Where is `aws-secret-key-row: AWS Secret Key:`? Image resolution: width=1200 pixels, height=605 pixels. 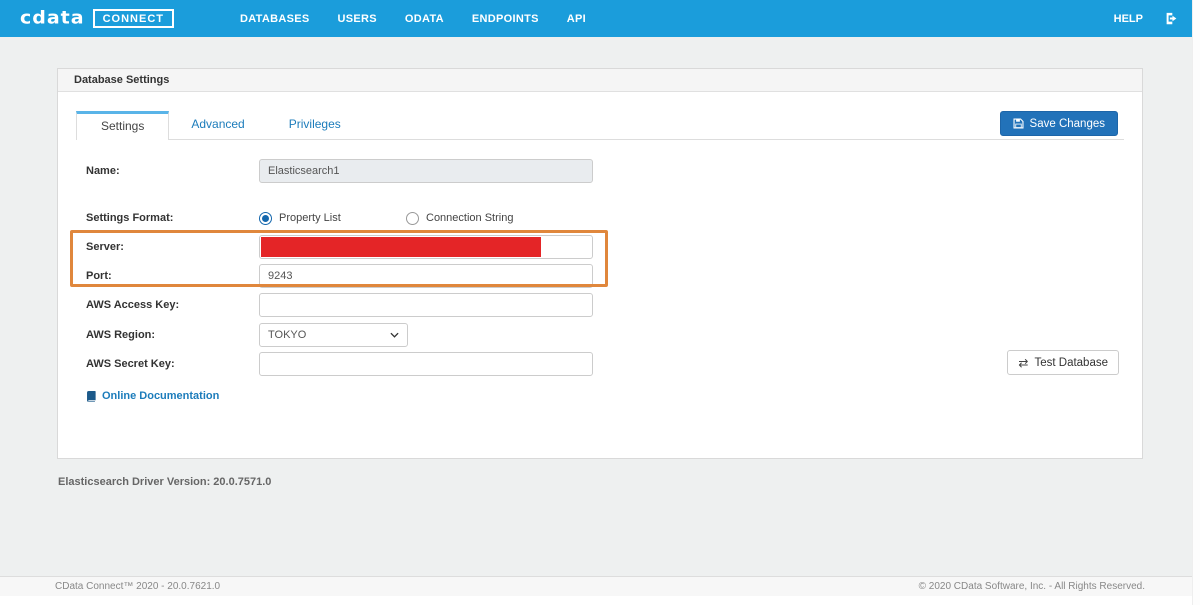 aws-secret-key-row: AWS Secret Key: is located at coordinates (339, 364).